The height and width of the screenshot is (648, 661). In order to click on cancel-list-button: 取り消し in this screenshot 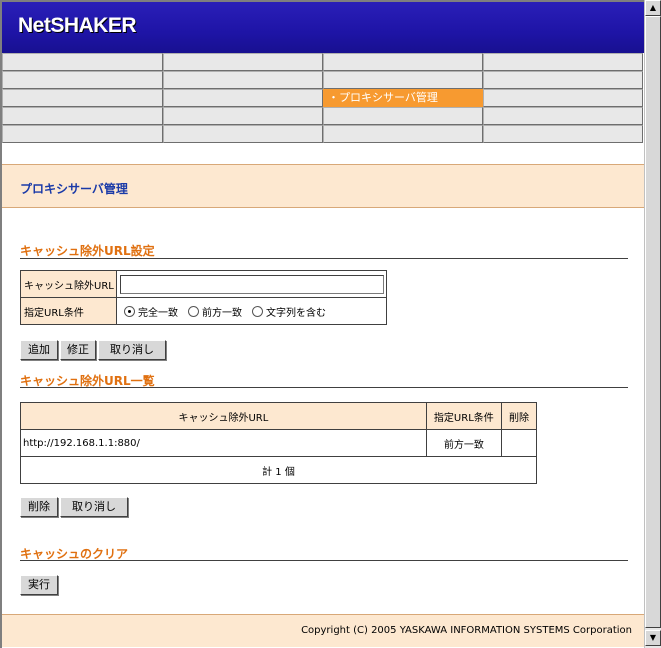, I will do `click(94, 507)`.